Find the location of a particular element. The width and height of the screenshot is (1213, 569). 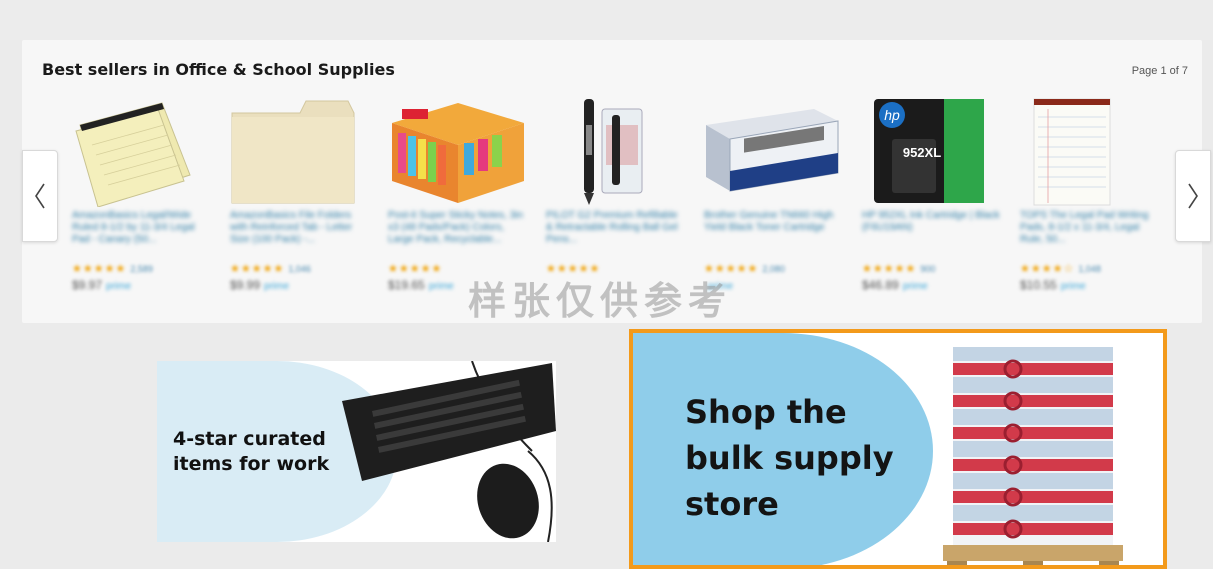

product-rating: ★★★★★ 1,046 is located at coordinates (270, 268).